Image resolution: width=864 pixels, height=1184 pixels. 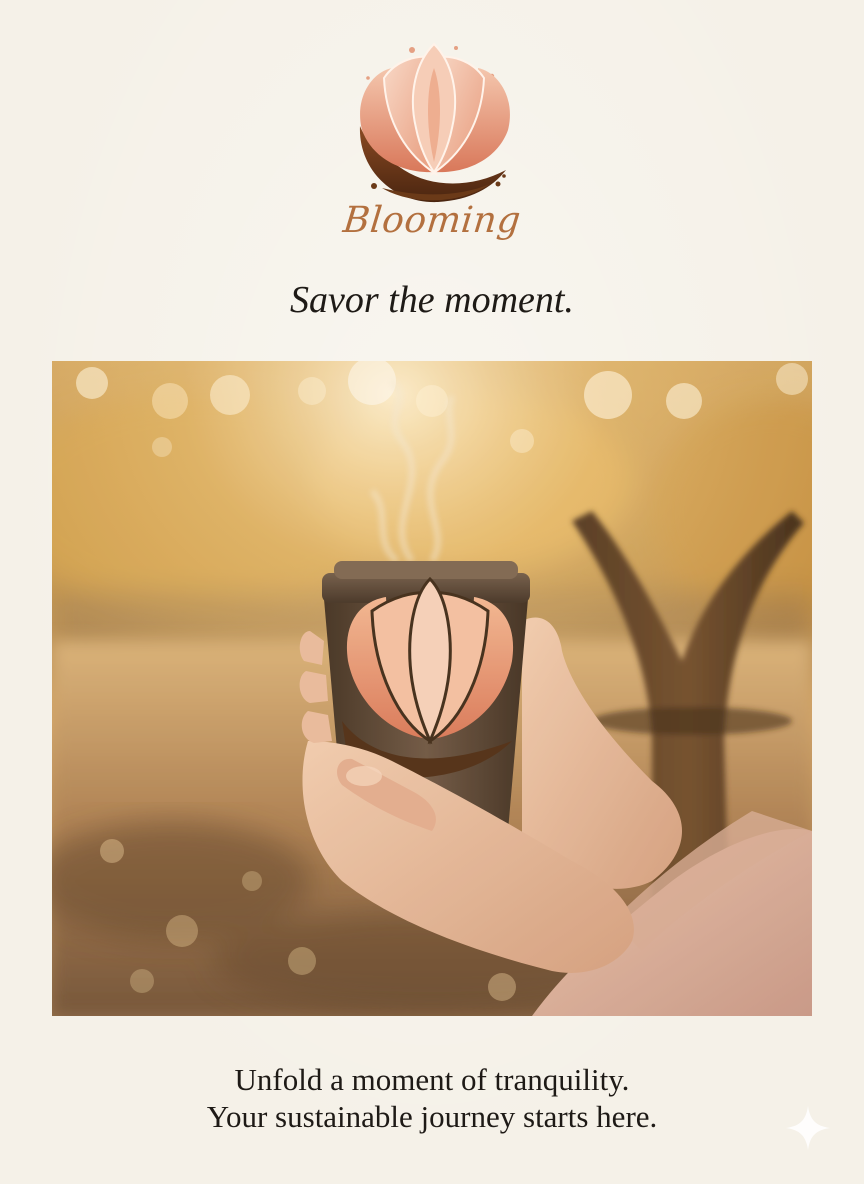 I want to click on lotus-coffee-logo-icon, so click(x=434, y=123).